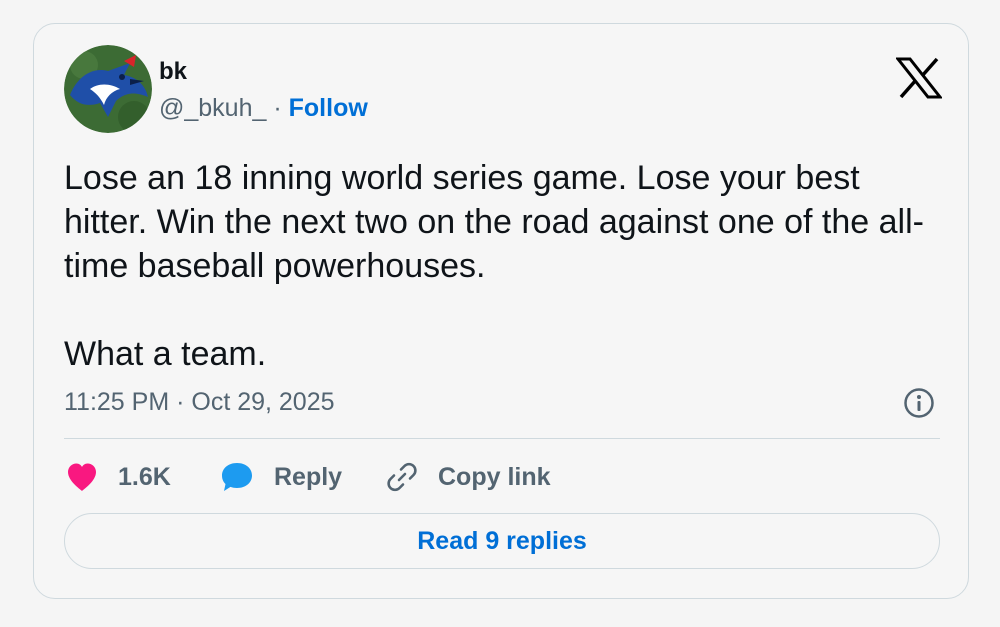  What do you see at coordinates (144, 476) in the screenshot?
I see `like-count: 1.6K` at bounding box center [144, 476].